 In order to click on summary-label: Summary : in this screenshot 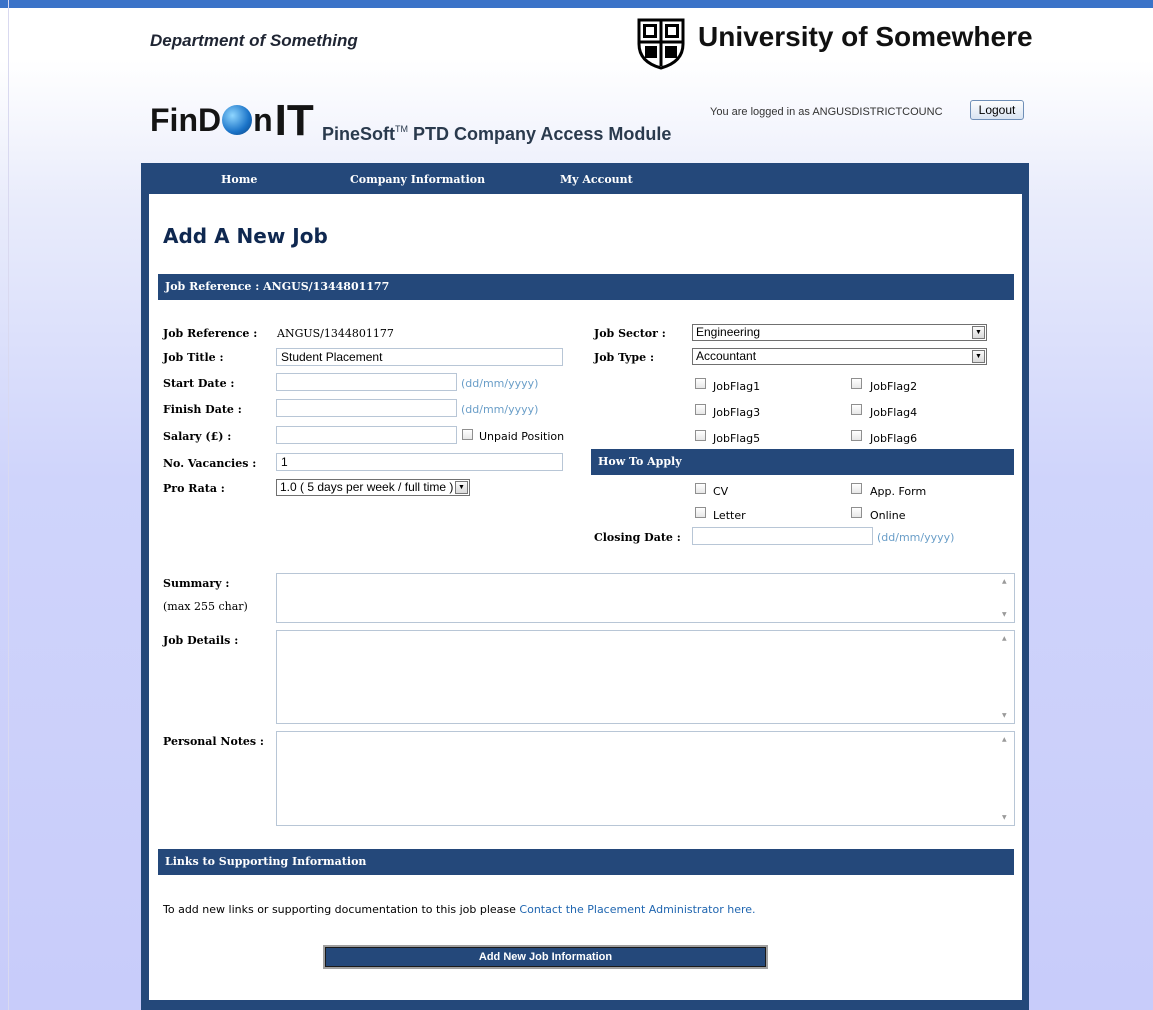, I will do `click(196, 583)`.